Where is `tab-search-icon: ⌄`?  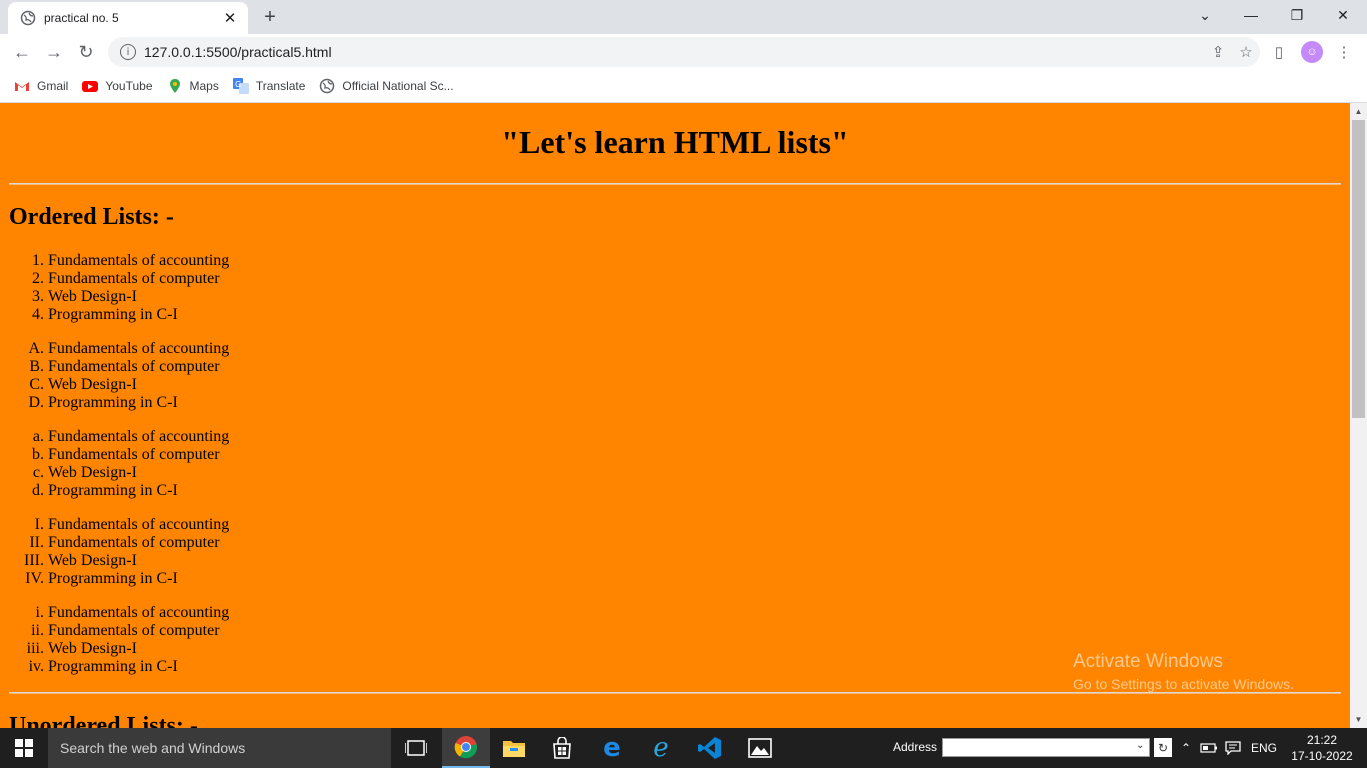
tab-search-icon: ⌄ is located at coordinates (1205, 15).